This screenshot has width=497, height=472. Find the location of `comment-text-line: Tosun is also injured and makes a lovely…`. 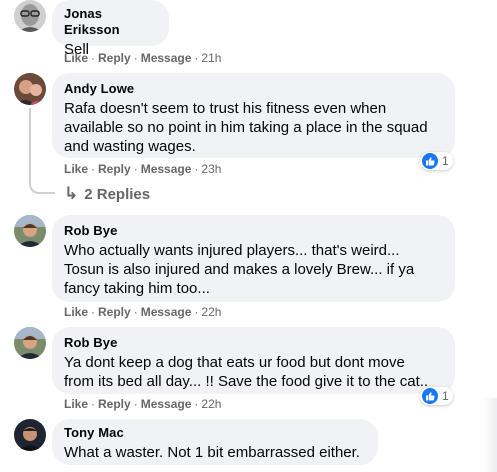

comment-text-line: Tosun is also injured and makes a lovely… is located at coordinates (239, 269).